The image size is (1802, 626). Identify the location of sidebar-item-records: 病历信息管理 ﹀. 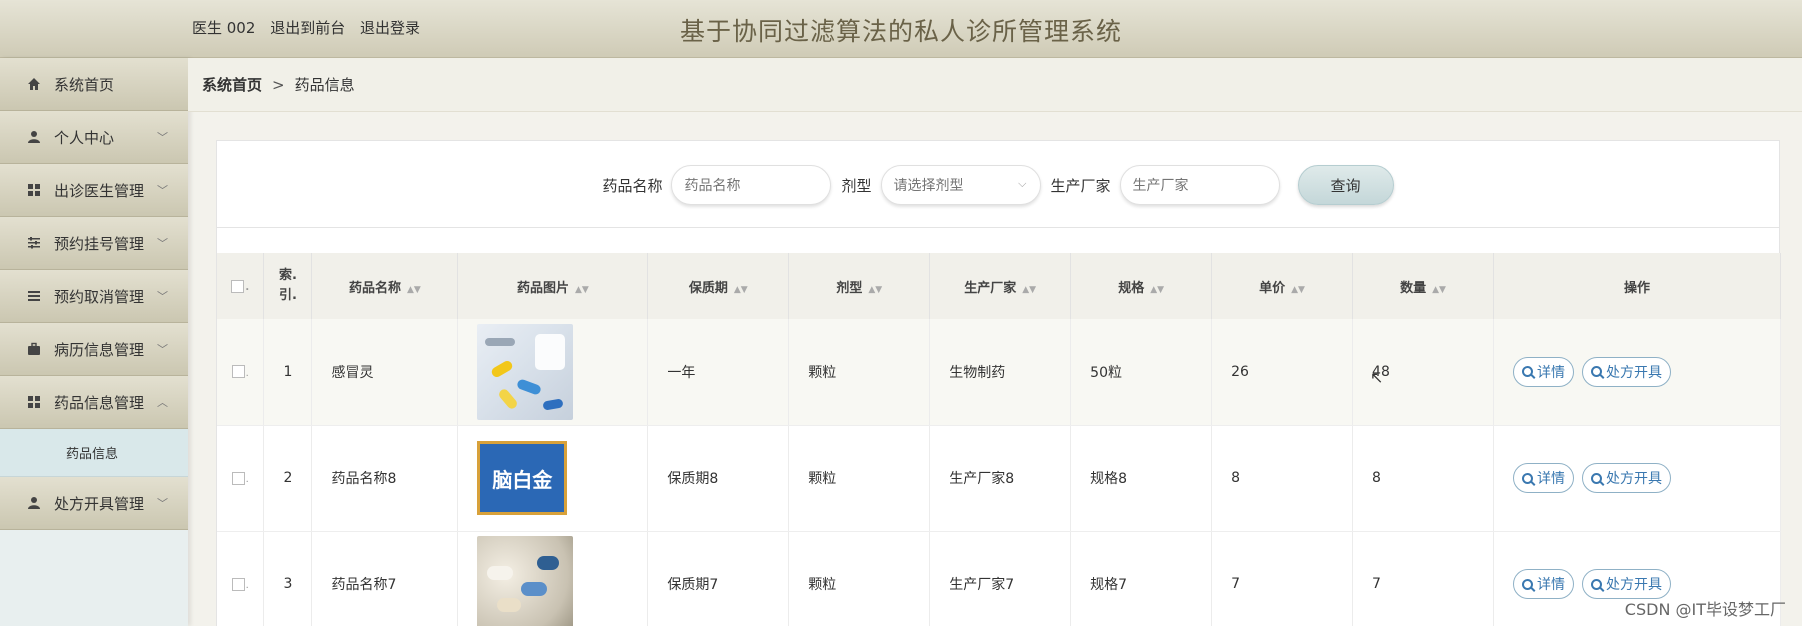
(94, 349).